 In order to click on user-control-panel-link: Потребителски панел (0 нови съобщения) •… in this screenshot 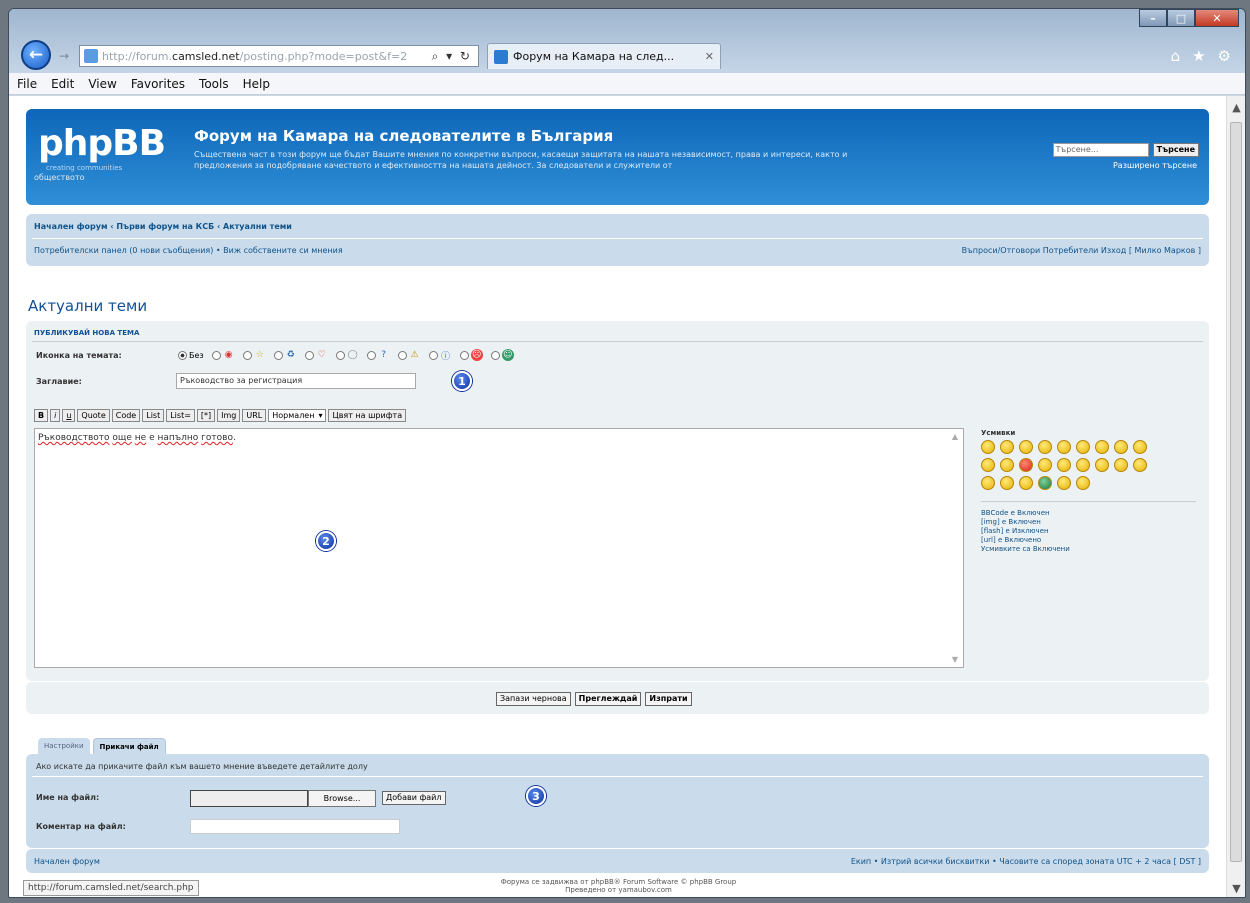, I will do `click(188, 250)`.